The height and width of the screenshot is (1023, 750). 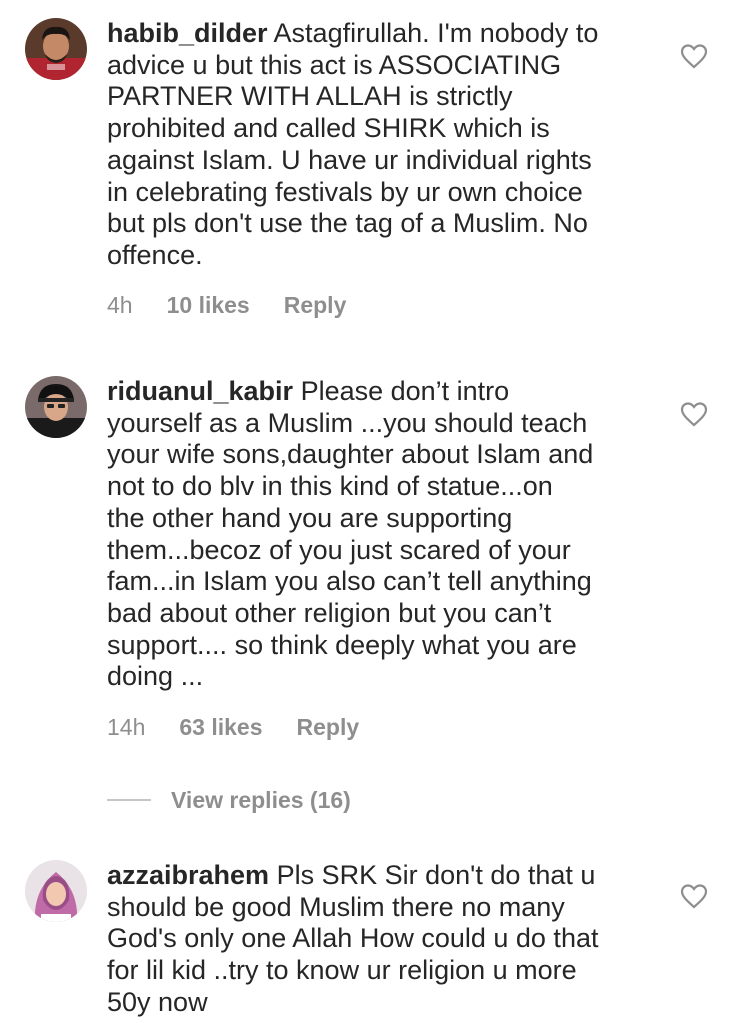 I want to click on comment-time: 14h, so click(x=126, y=727).